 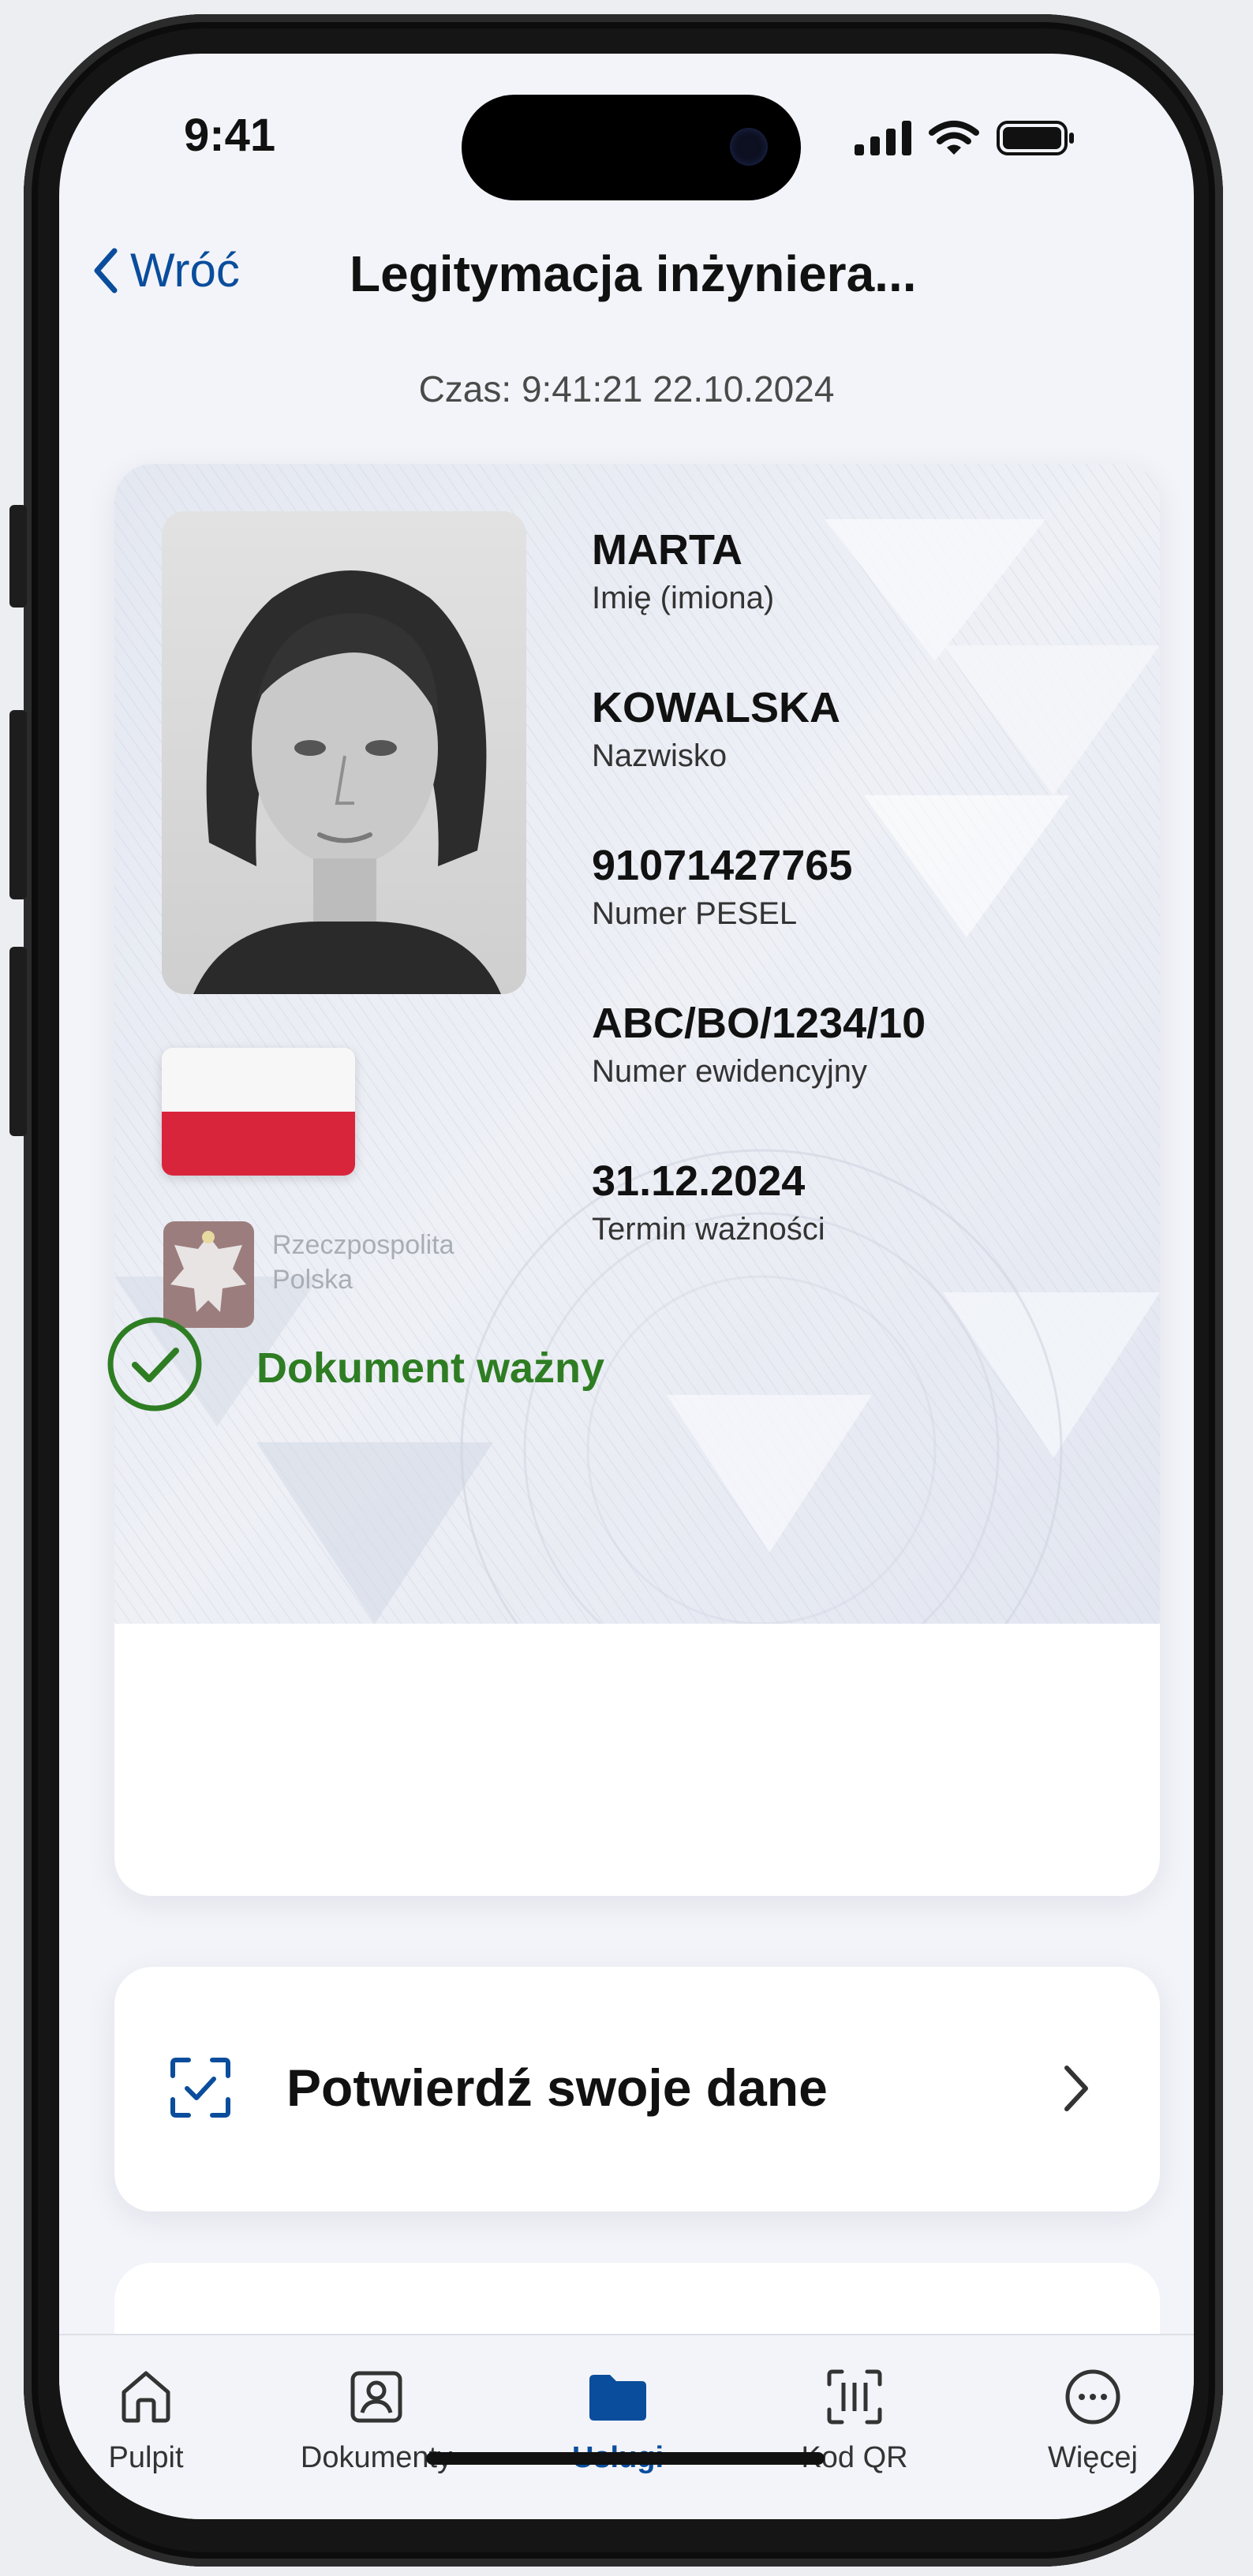 I want to click on field-value: MARTA, so click(x=667, y=550).